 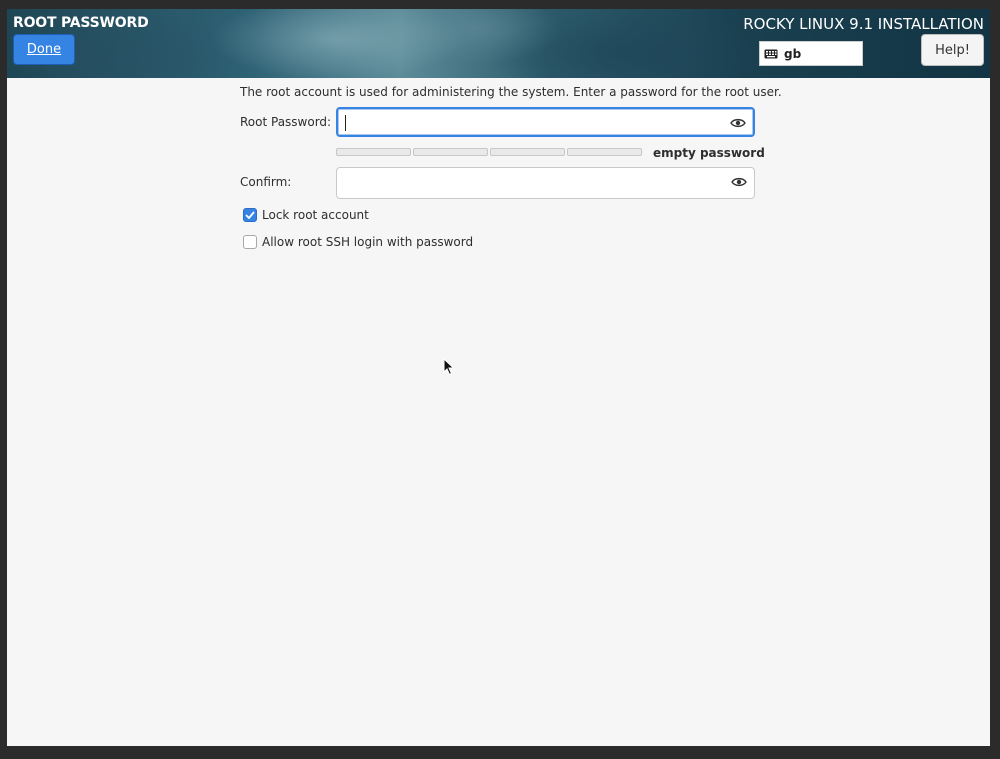 I want to click on checkmark-icon, so click(x=250, y=215).